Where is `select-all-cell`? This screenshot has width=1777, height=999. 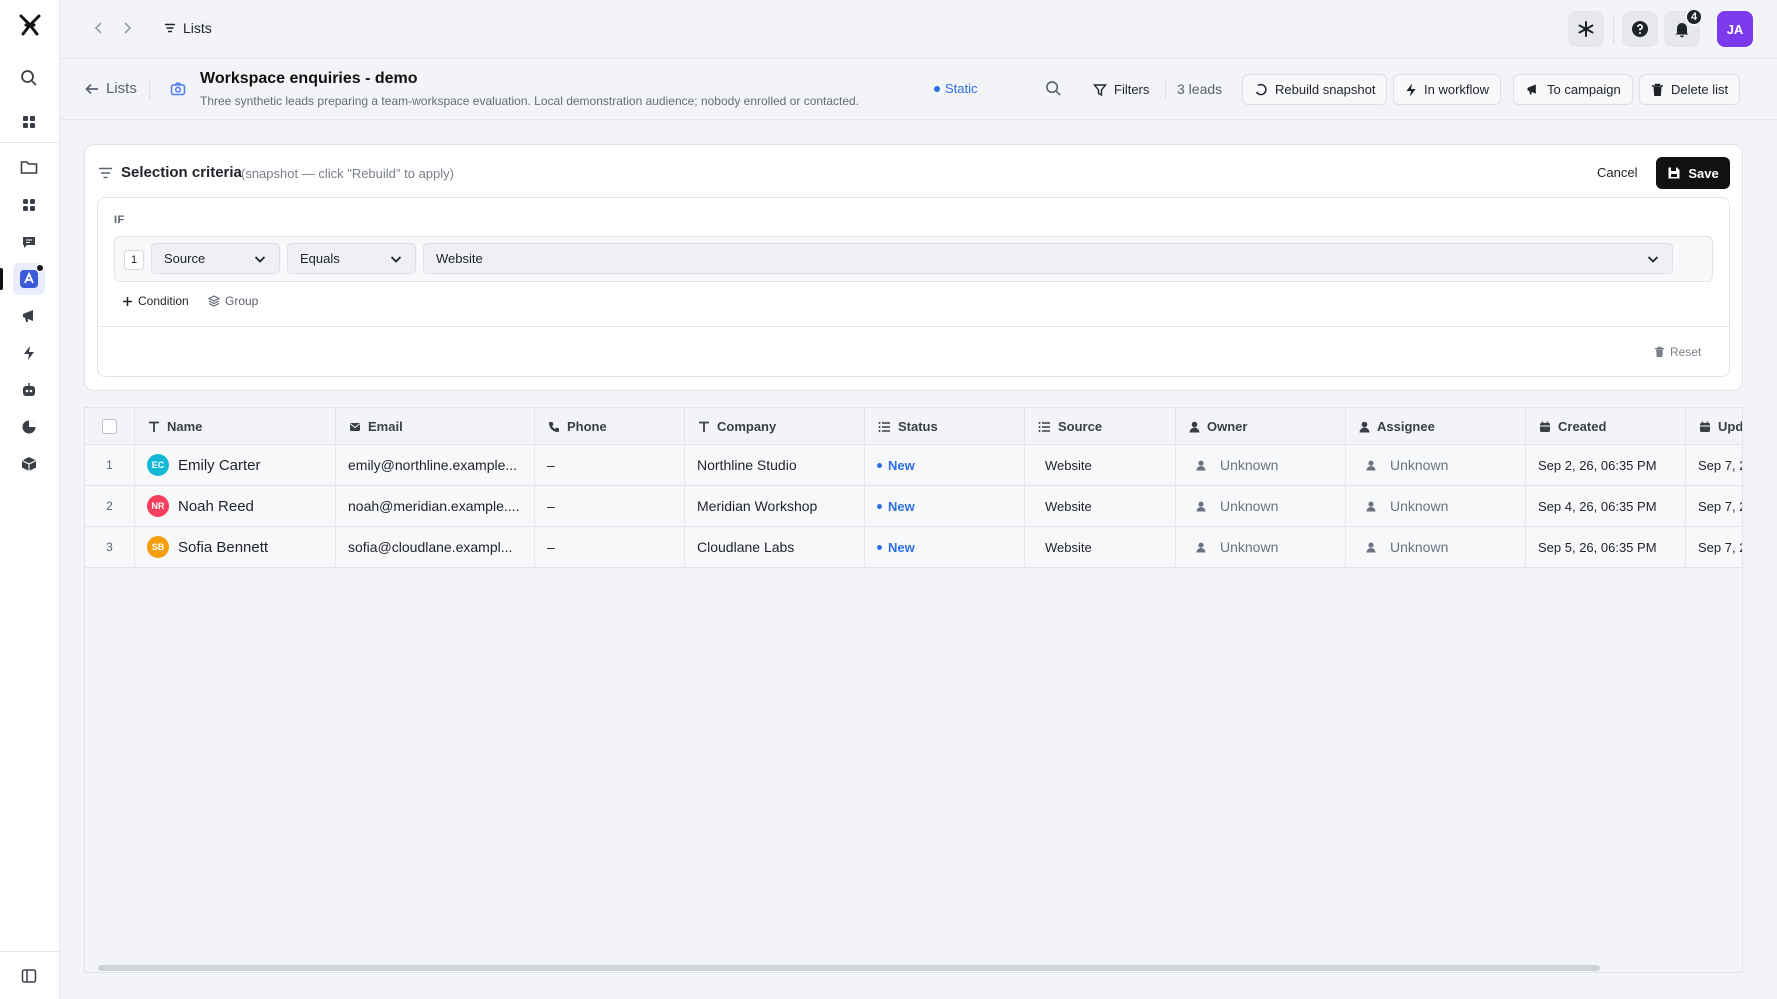 select-all-cell is located at coordinates (110, 426).